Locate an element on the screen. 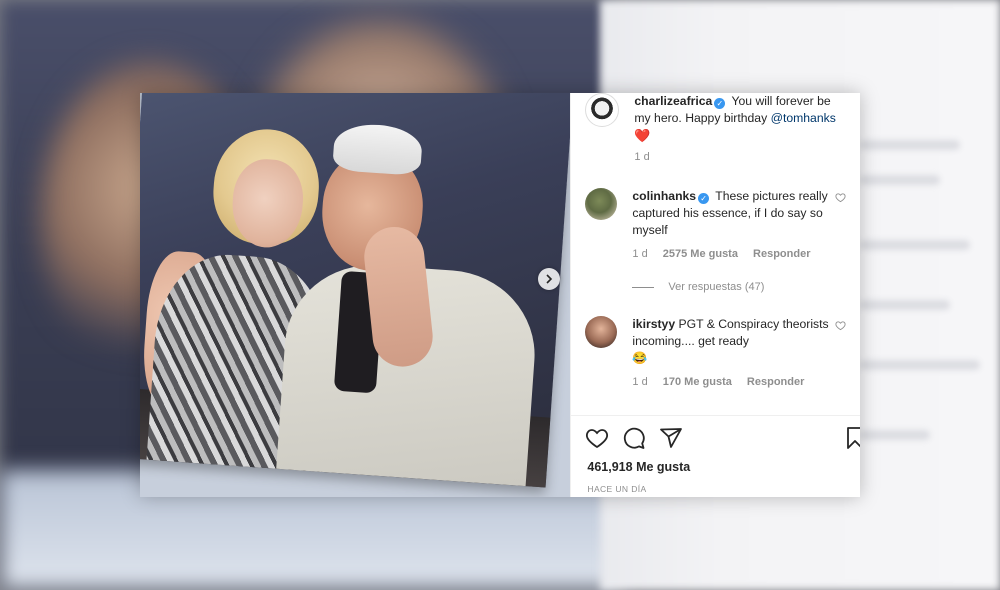 The image size is (1000, 590). chevron-right-icon is located at coordinates (549, 279).